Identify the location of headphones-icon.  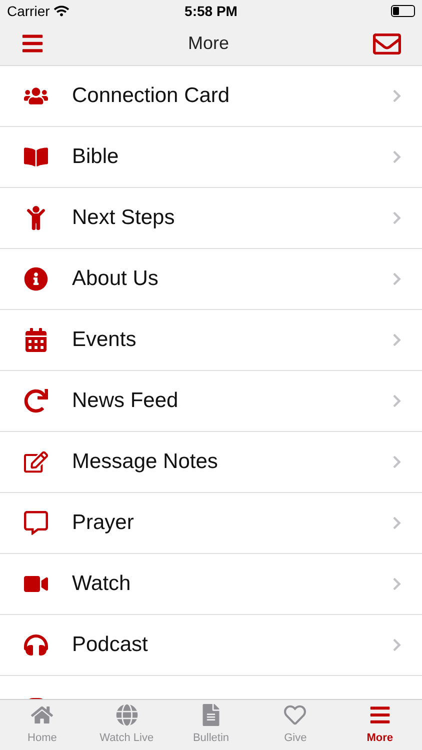
(36, 645).